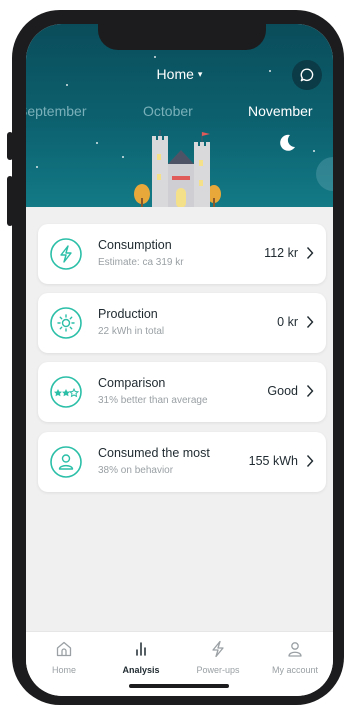 This screenshot has width=348, height=711. Describe the element at coordinates (141, 670) in the screenshot. I see `tab-label: Analysis` at that location.